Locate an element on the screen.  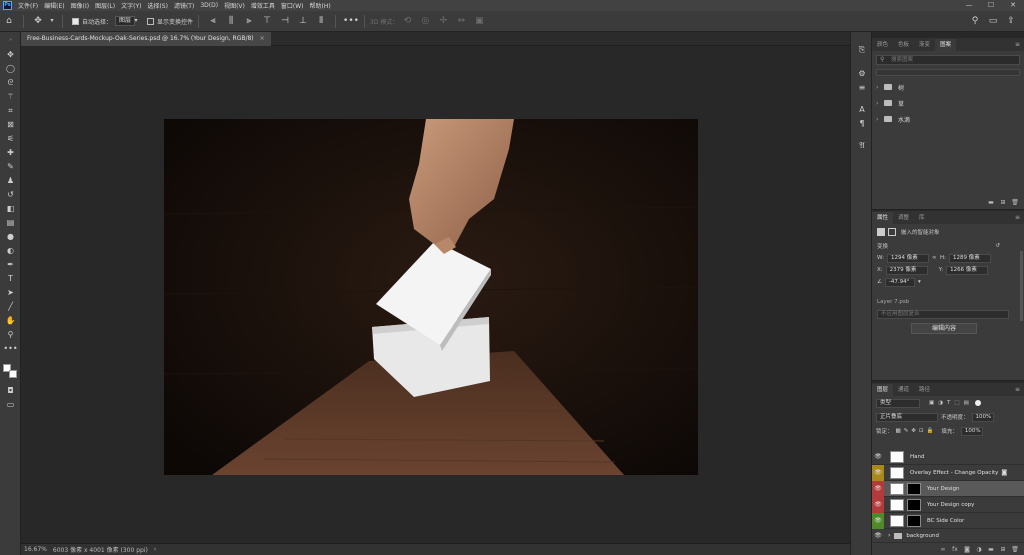
close-tab-icon: × is located at coordinates (262, 38).